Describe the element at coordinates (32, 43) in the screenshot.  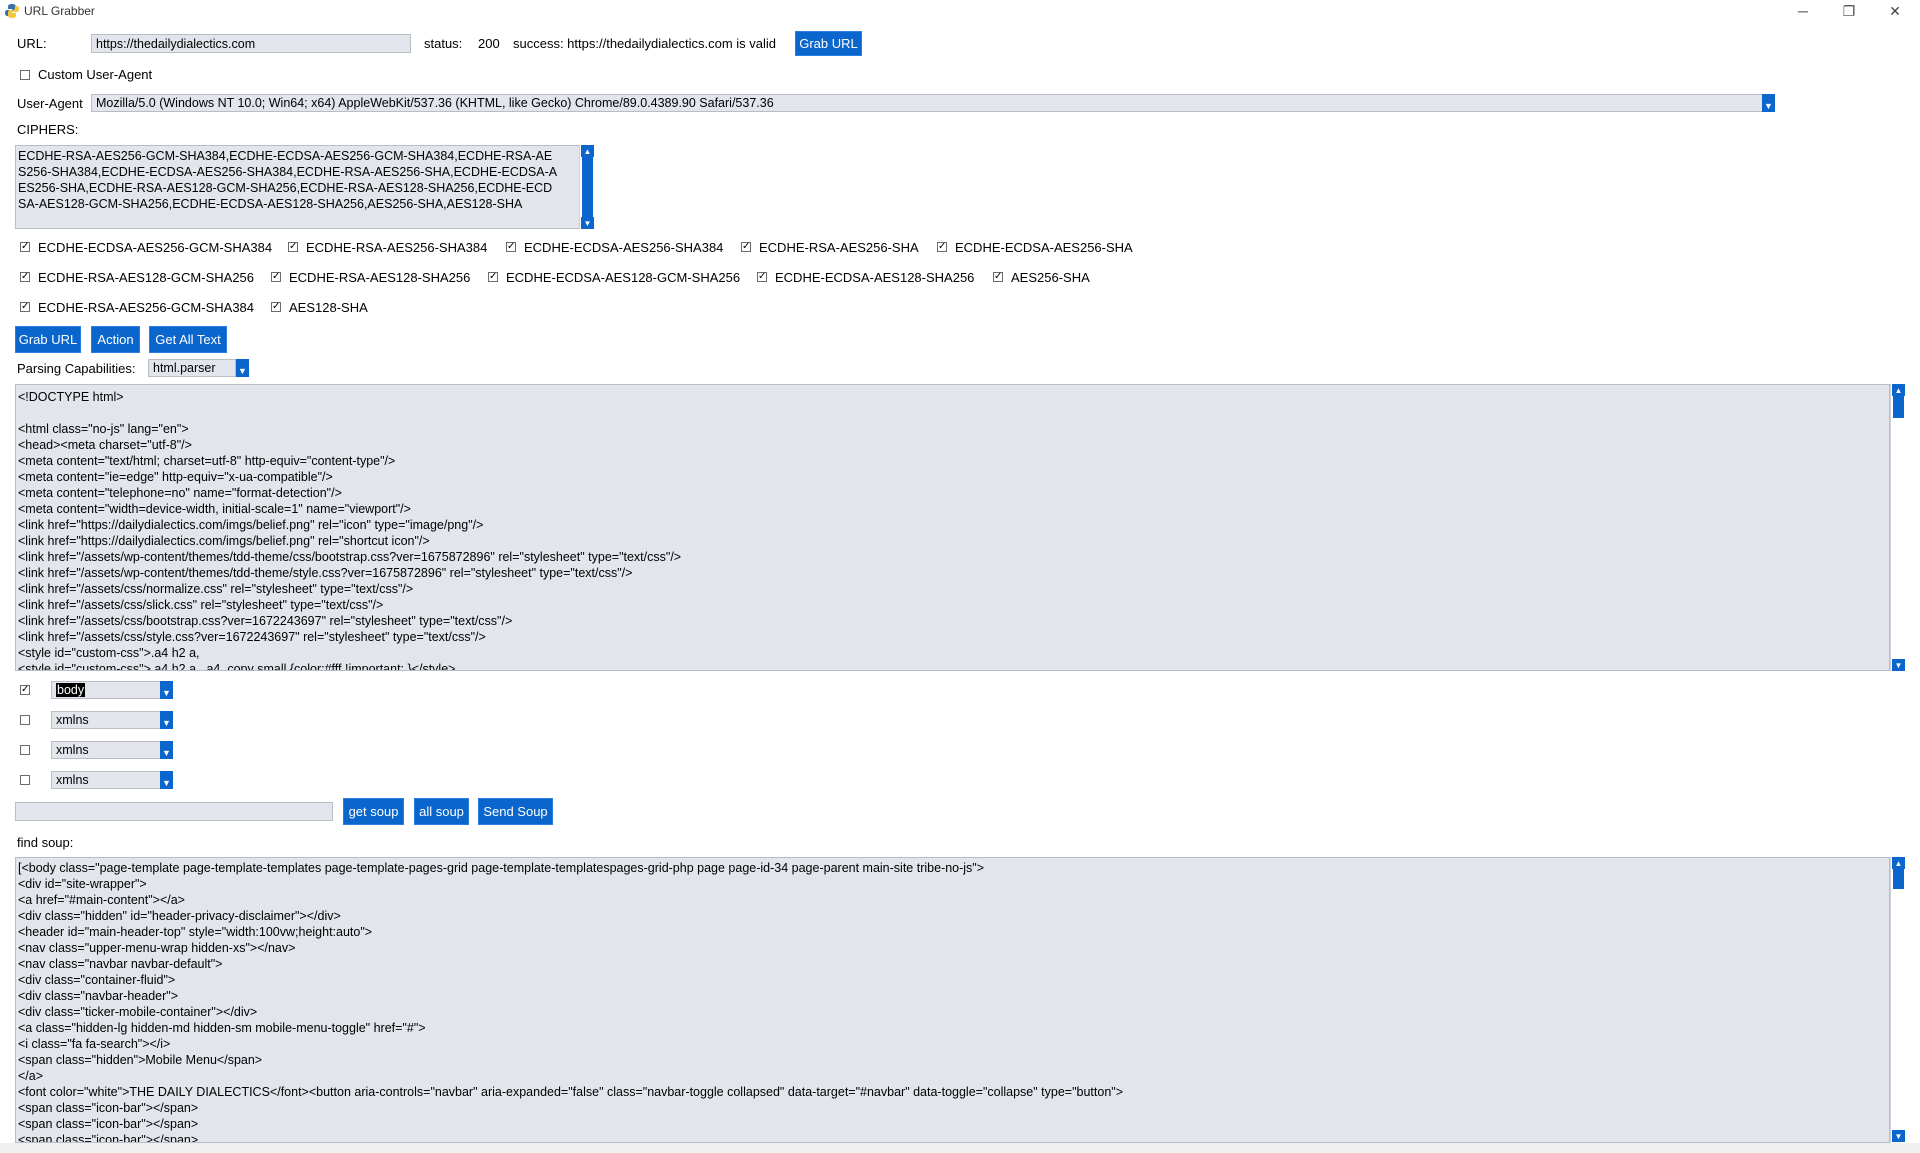
I see `url-label: URL:` at that location.